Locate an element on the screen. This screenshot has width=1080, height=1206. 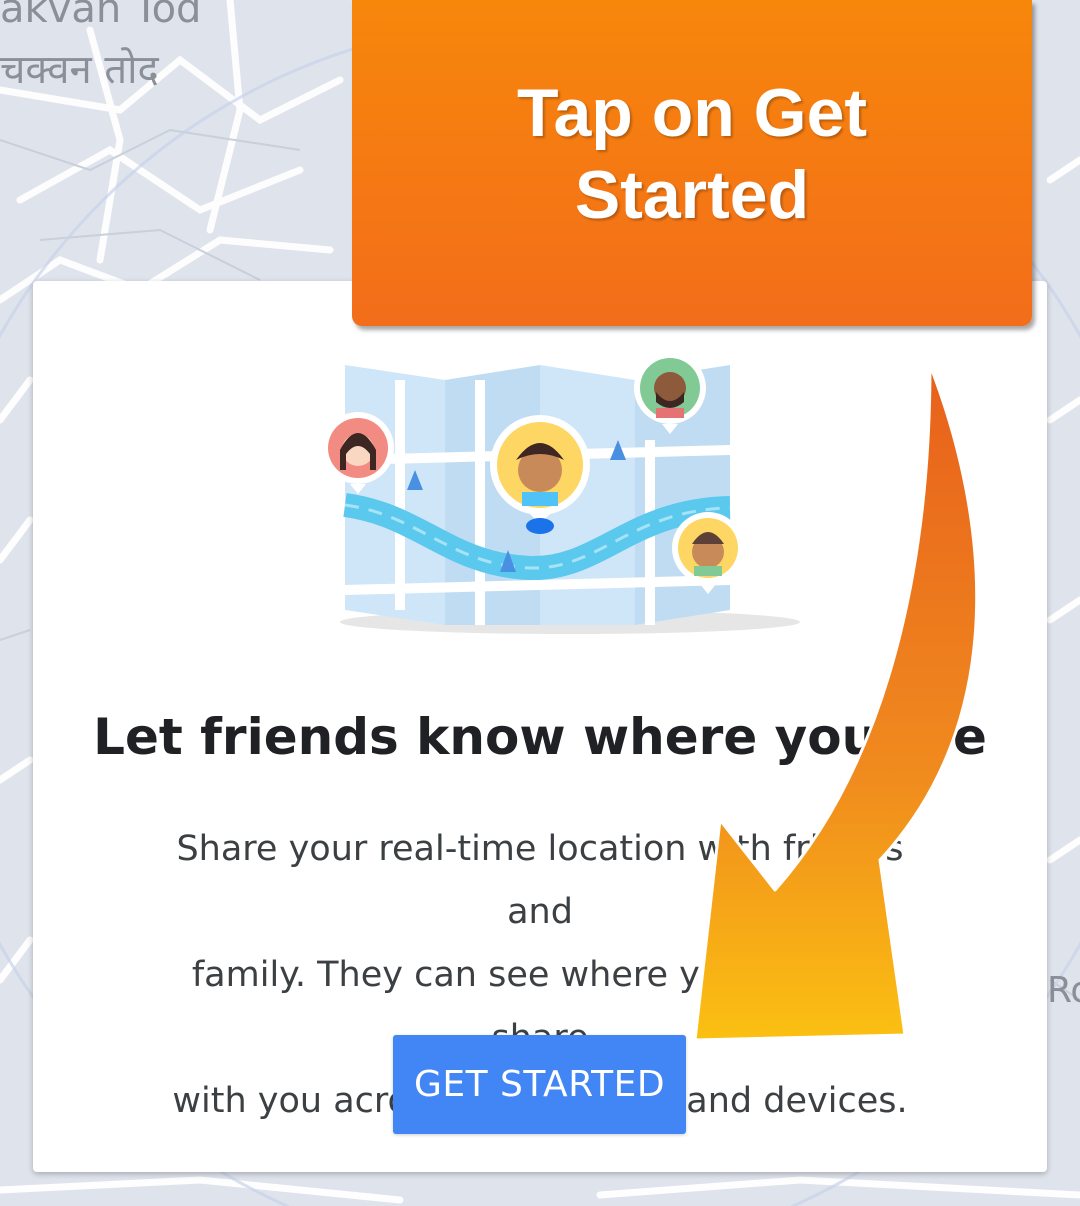
banner-line-2: Started is located at coordinates (692, 195).